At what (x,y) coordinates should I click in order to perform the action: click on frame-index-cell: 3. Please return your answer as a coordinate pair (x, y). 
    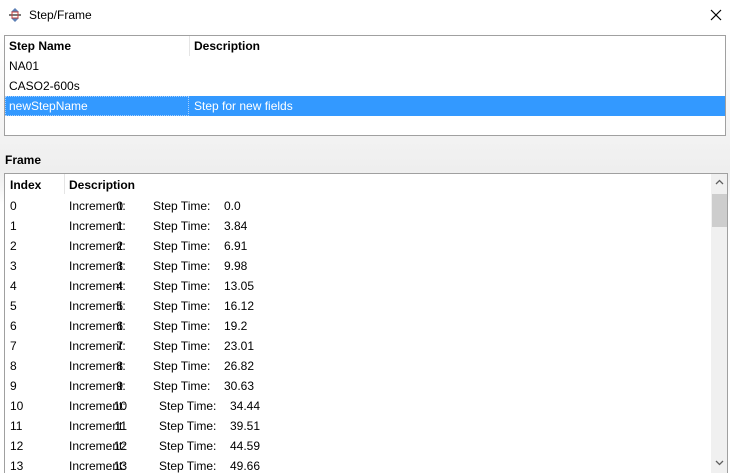
    Looking at the image, I should click on (13, 266).